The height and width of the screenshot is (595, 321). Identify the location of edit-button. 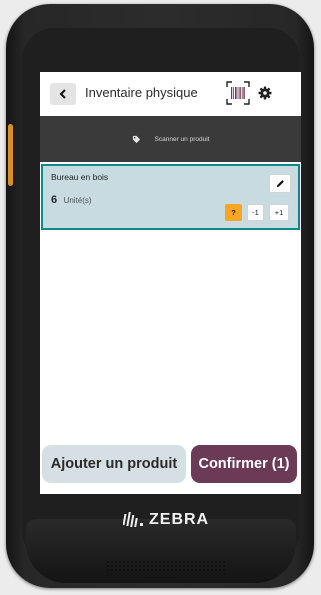
(280, 183).